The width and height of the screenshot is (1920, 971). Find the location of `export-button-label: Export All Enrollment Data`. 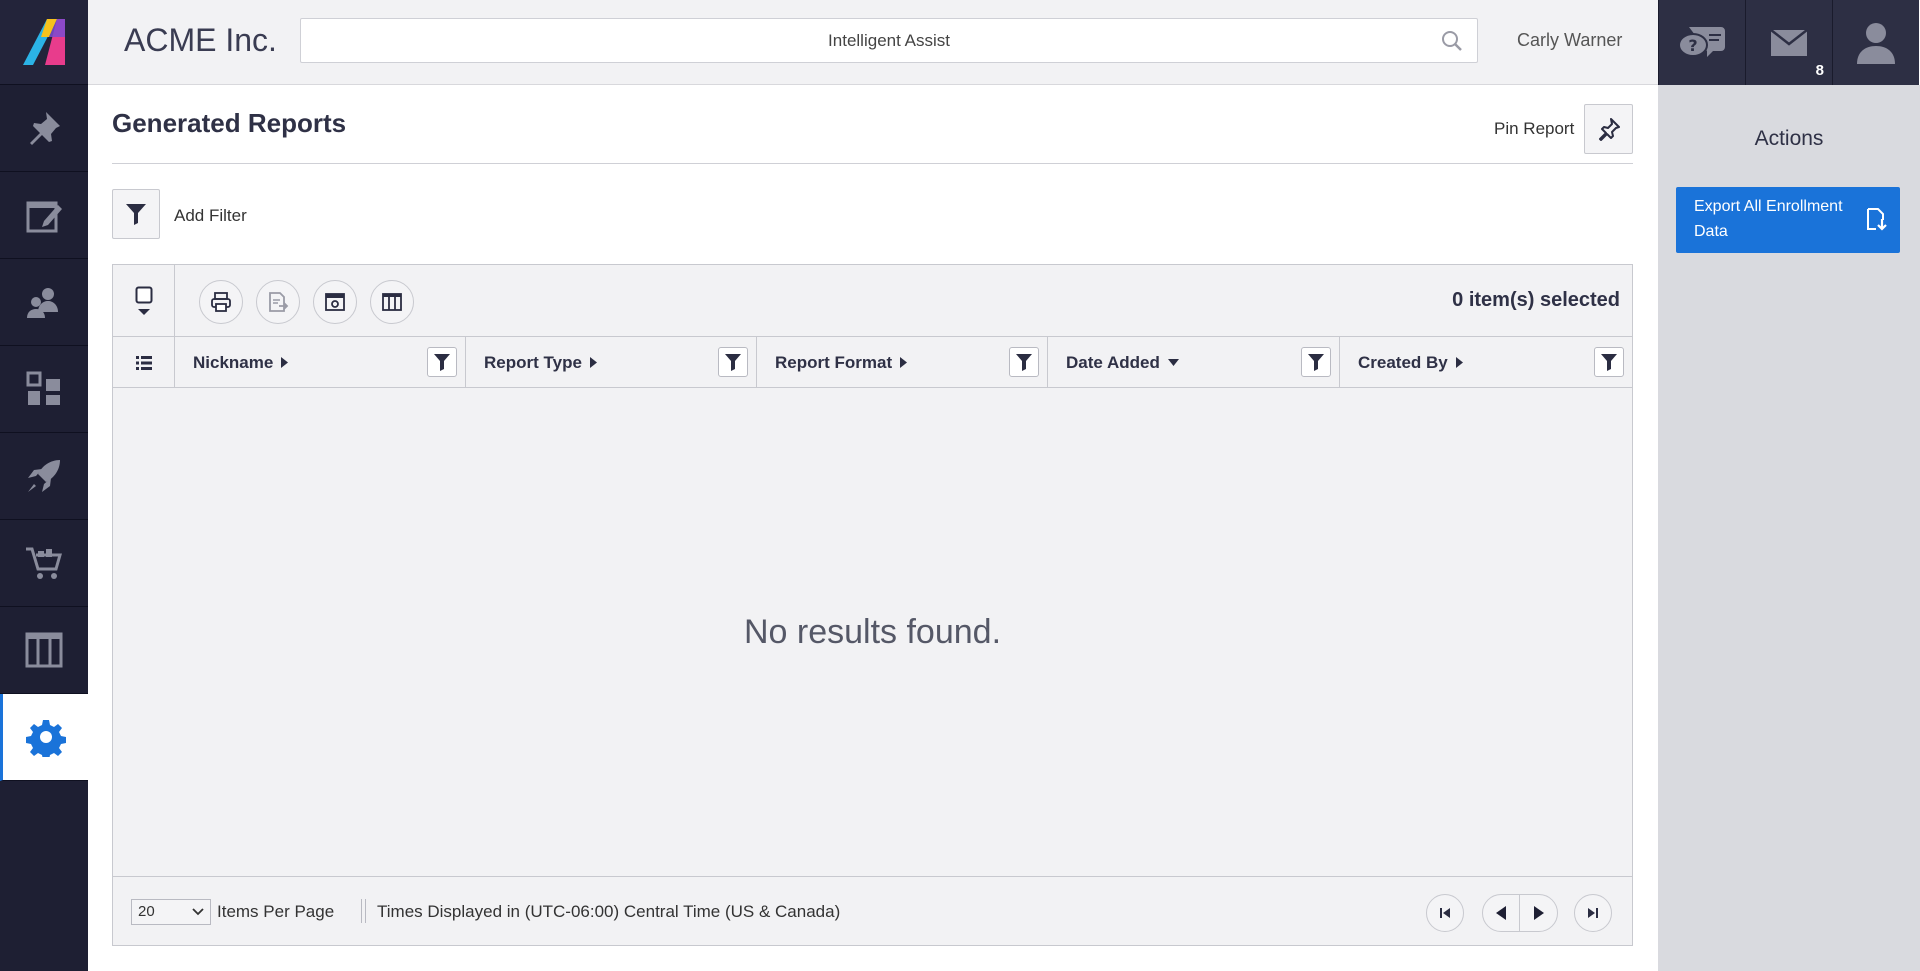

export-button-label: Export All Enrollment Data is located at coordinates (1768, 219).